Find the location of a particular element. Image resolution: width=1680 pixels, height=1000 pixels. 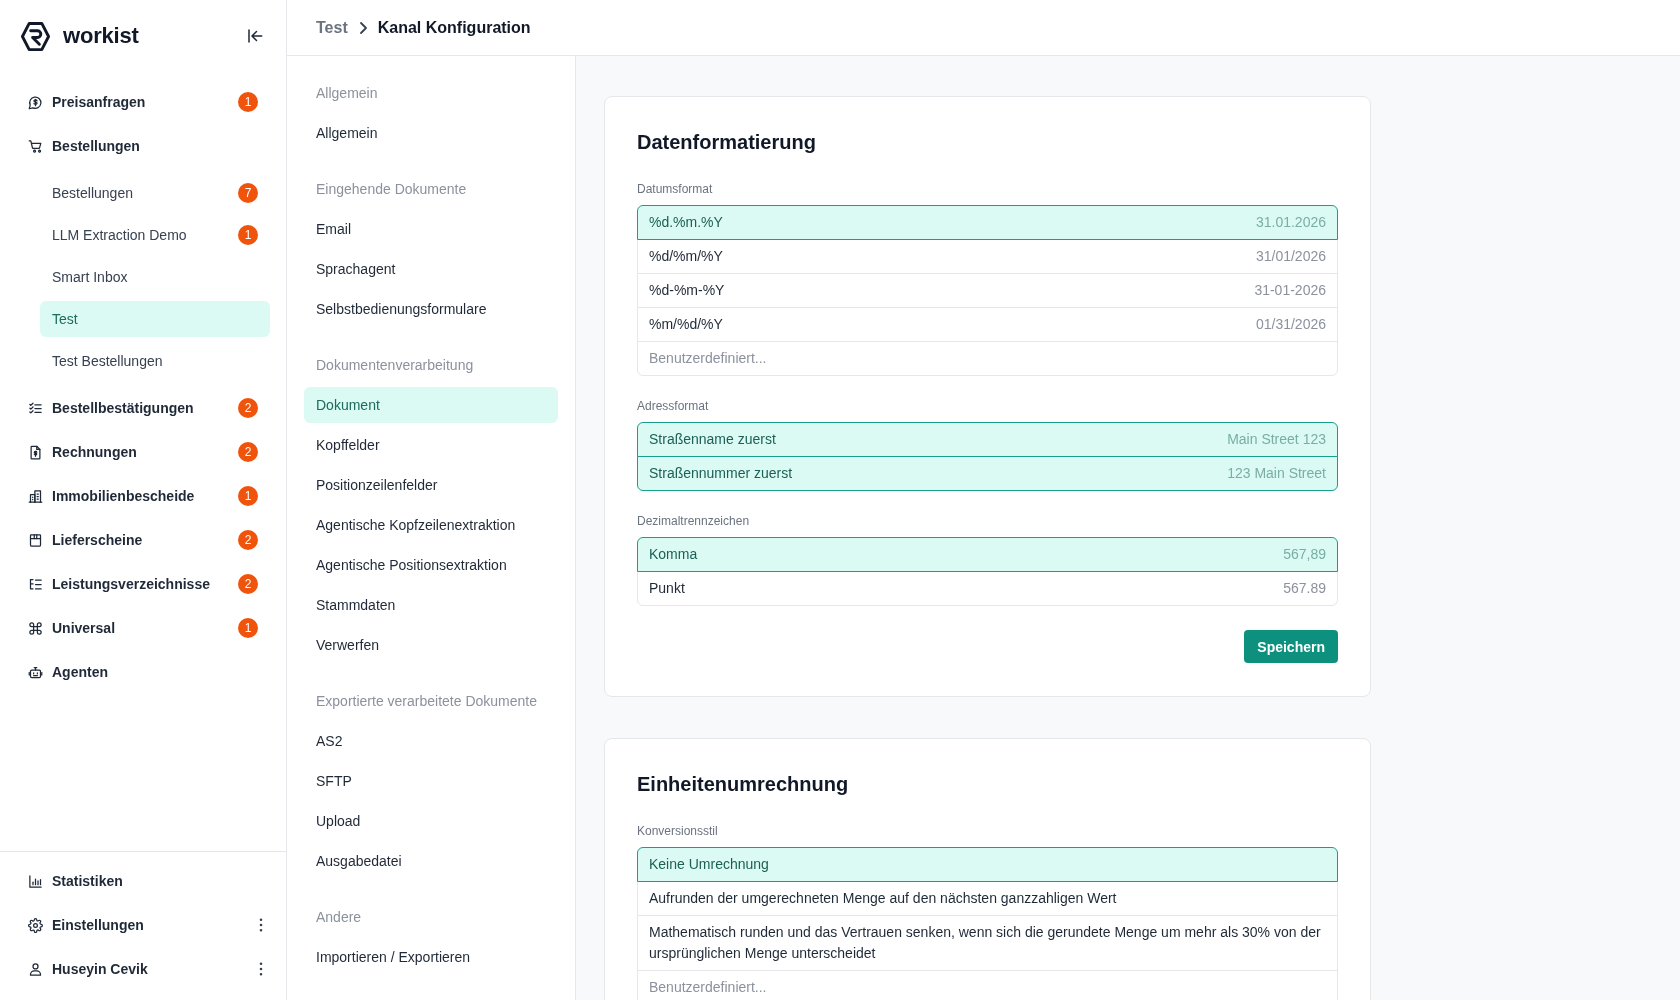

box-icon is located at coordinates (35, 540).